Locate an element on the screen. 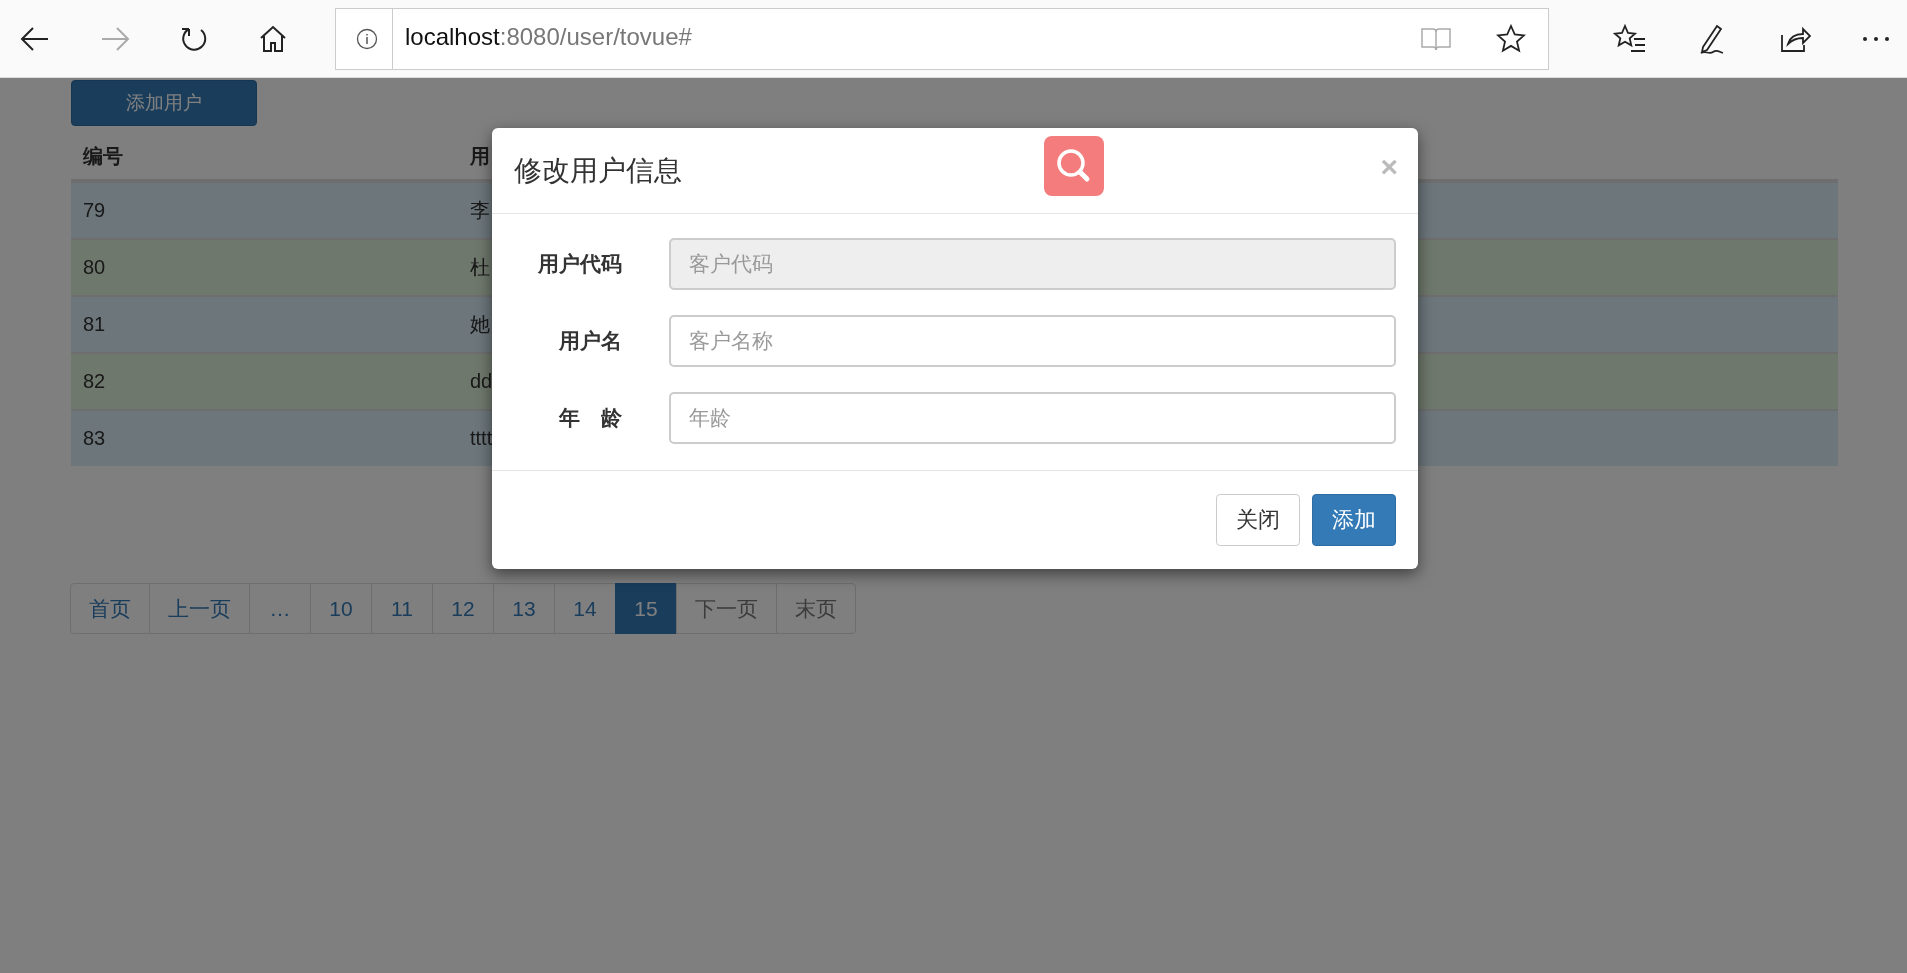 The image size is (1907, 973). page-link: 上一页 is located at coordinates (199, 608).